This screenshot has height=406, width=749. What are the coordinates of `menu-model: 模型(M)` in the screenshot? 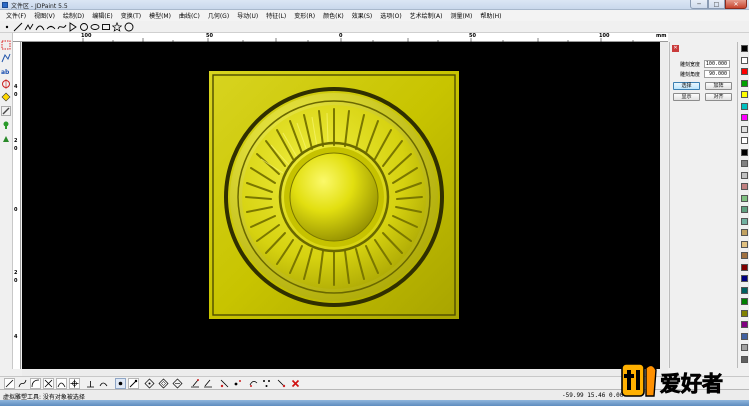 It's located at (160, 15).